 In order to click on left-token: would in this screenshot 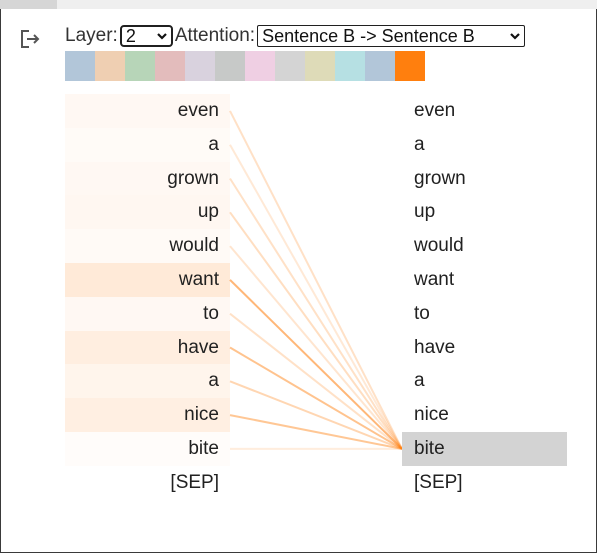, I will do `click(147, 246)`.